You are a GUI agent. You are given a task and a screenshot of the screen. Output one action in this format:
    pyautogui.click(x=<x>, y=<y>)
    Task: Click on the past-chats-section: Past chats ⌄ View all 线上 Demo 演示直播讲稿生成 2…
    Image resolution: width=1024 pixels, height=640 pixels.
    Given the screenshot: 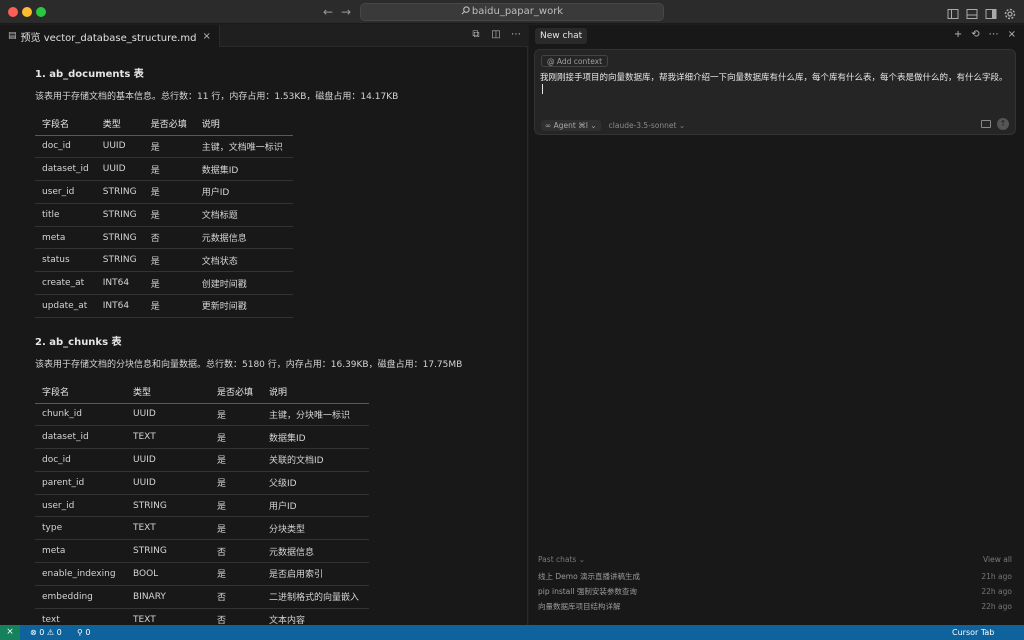 What is the action you would take?
    pyautogui.click(x=775, y=584)
    